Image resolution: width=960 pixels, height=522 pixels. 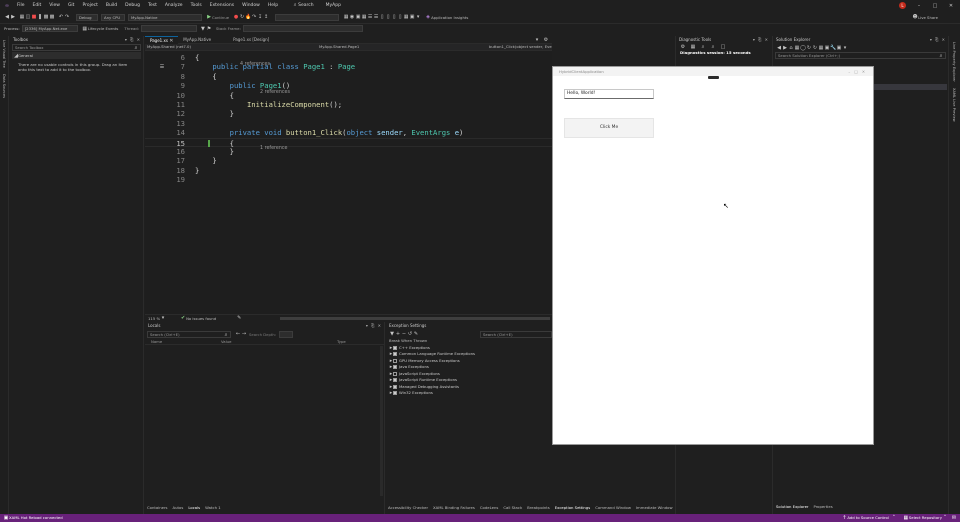 What do you see at coordinates (275, 92) in the screenshot?
I see `codelens-references: 2 references` at bounding box center [275, 92].